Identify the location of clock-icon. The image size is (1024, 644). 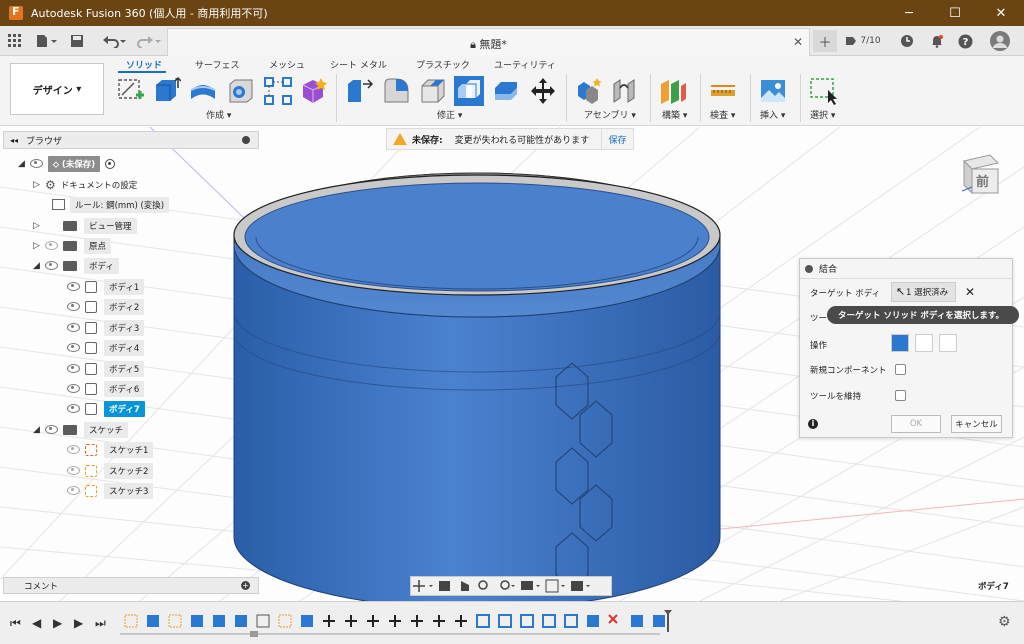
(907, 41).